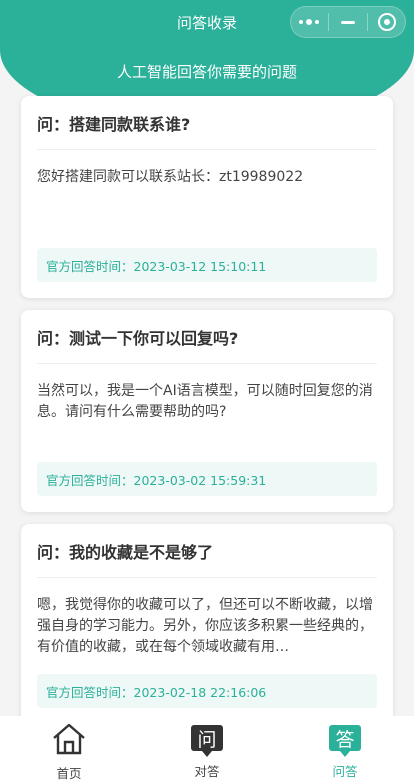  I want to click on tab-home: 首页, so click(69, 748).